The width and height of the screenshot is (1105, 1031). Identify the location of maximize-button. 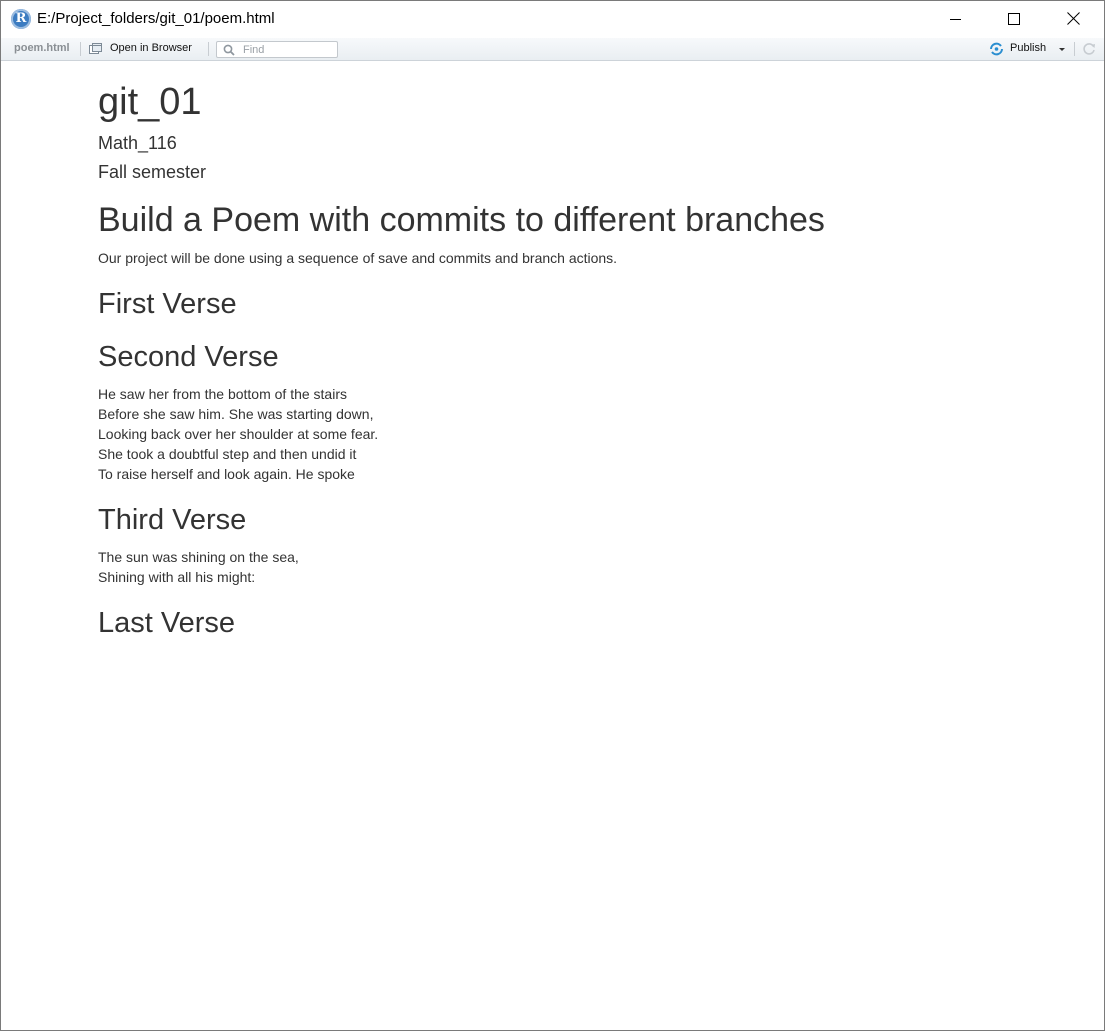
(1013, 19).